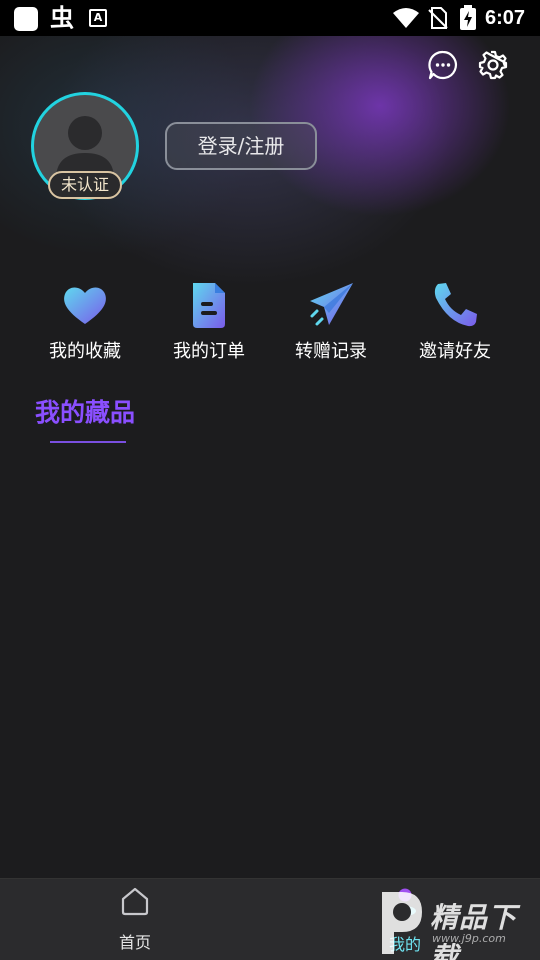 This screenshot has width=540, height=960. Describe the element at coordinates (88, 442) in the screenshot. I see `tab-underline-indicator` at that location.